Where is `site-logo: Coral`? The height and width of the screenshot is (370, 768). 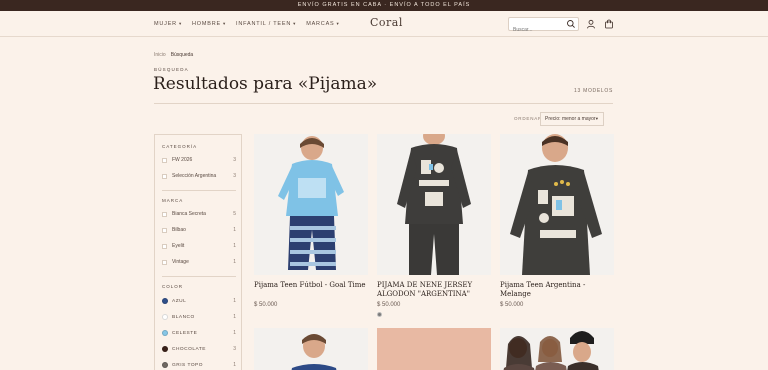 site-logo: Coral is located at coordinates (386, 22).